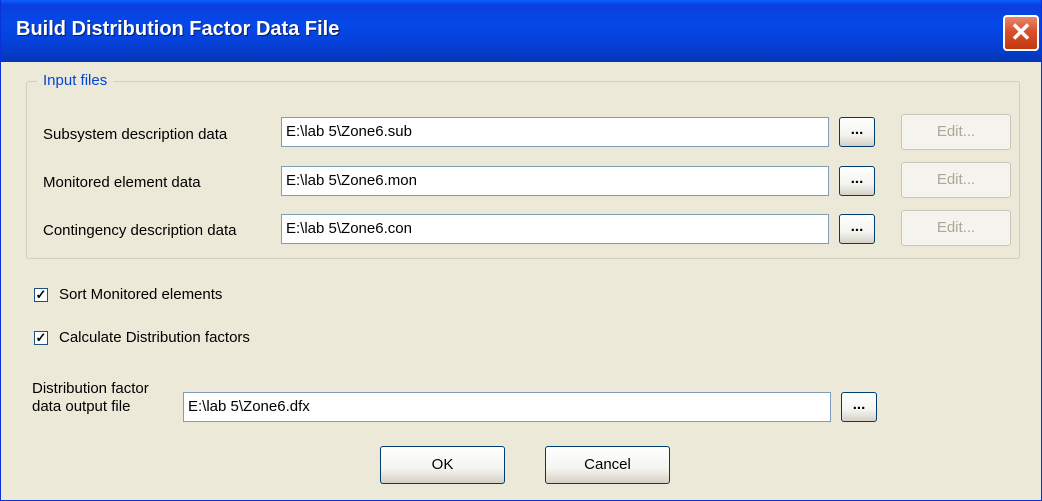 Image resolution: width=1042 pixels, height=501 pixels. What do you see at coordinates (75, 80) in the screenshot?
I see `input-files-legend: Input files` at bounding box center [75, 80].